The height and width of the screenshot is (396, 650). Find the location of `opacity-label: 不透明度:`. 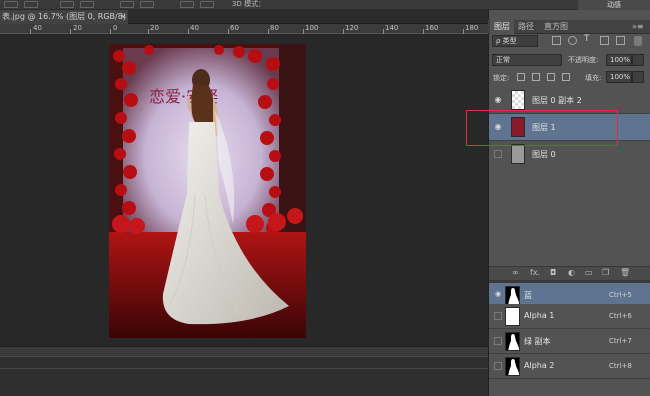

opacity-label: 不透明度: is located at coordinates (583, 60).